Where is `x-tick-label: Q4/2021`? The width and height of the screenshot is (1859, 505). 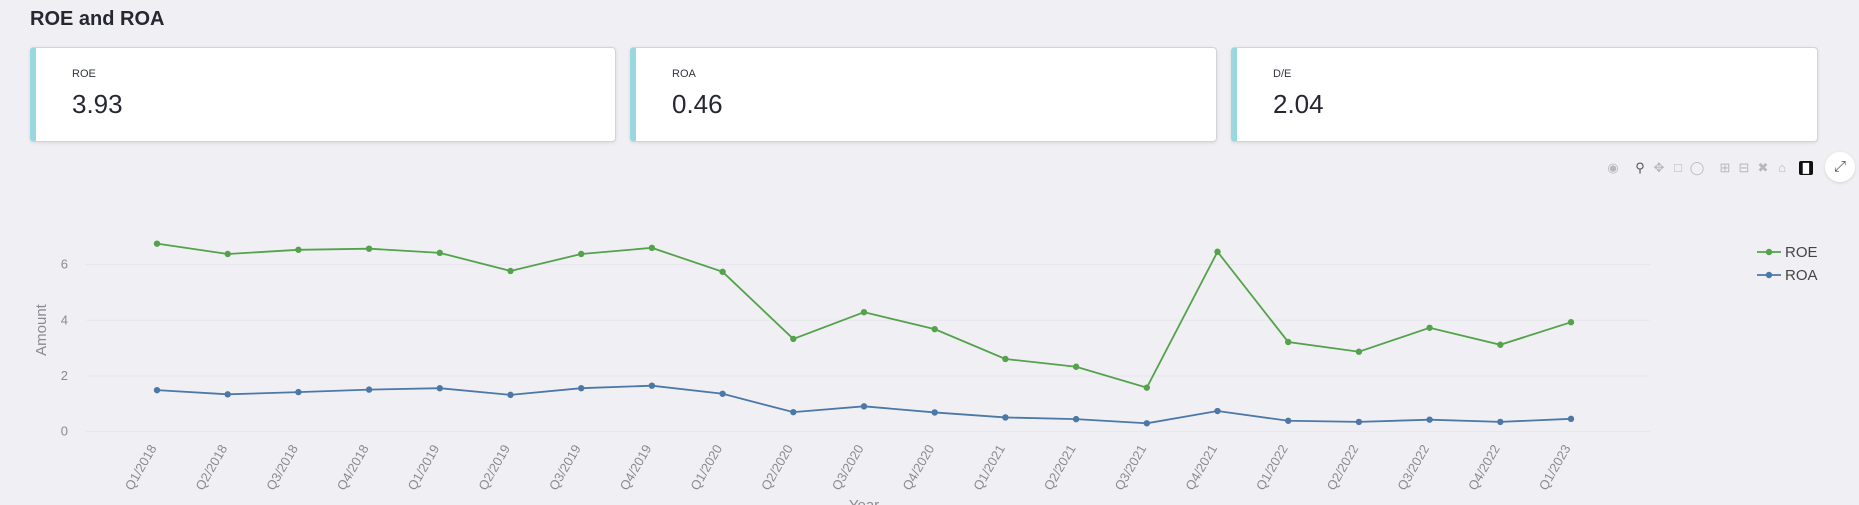 x-tick-label: Q4/2021 is located at coordinates (1201, 467).